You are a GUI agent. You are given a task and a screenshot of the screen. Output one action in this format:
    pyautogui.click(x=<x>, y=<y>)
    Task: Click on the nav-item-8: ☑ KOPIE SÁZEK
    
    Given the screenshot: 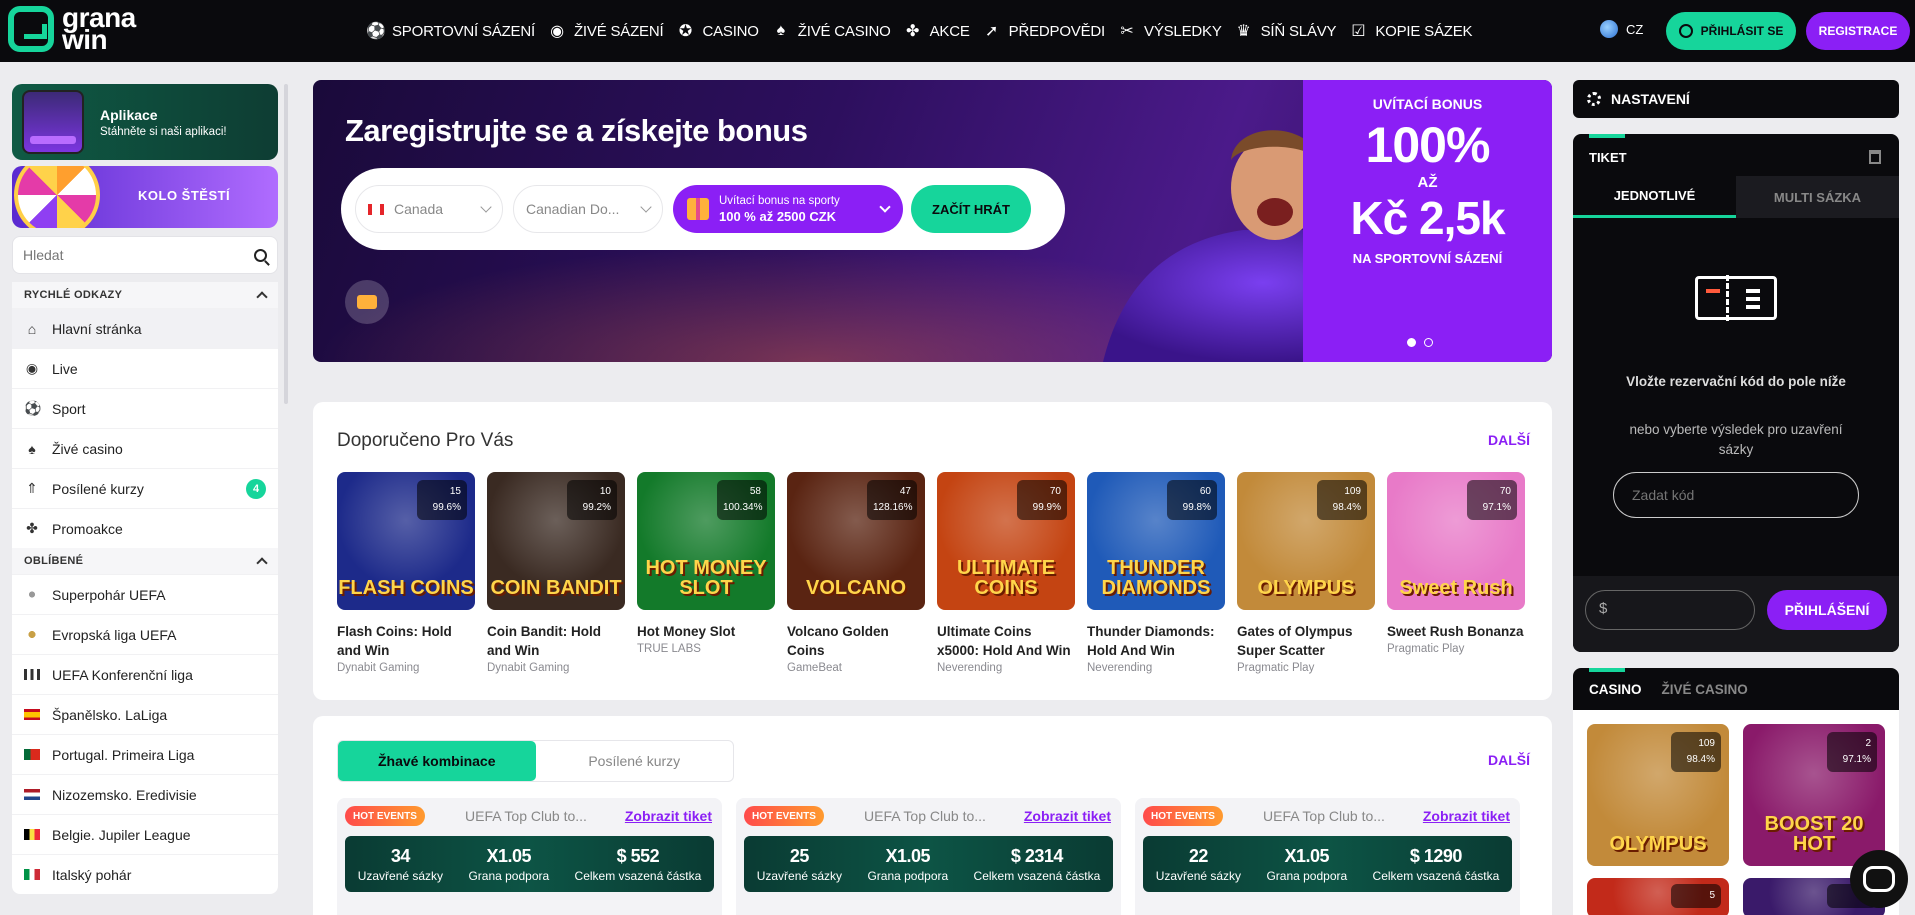 What is the action you would take?
    pyautogui.click(x=1410, y=31)
    